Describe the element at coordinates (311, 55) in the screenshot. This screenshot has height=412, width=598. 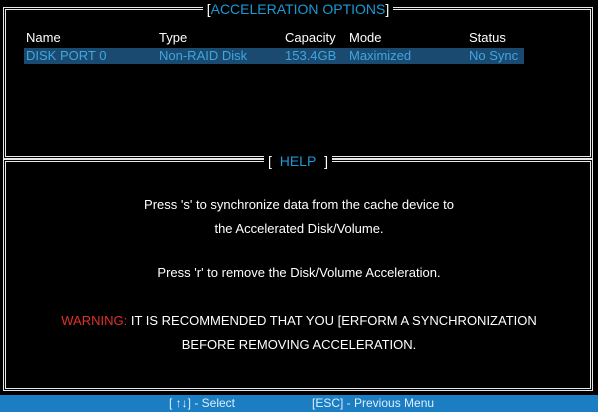
I see `cell-capacity: 153.4GB` at that location.